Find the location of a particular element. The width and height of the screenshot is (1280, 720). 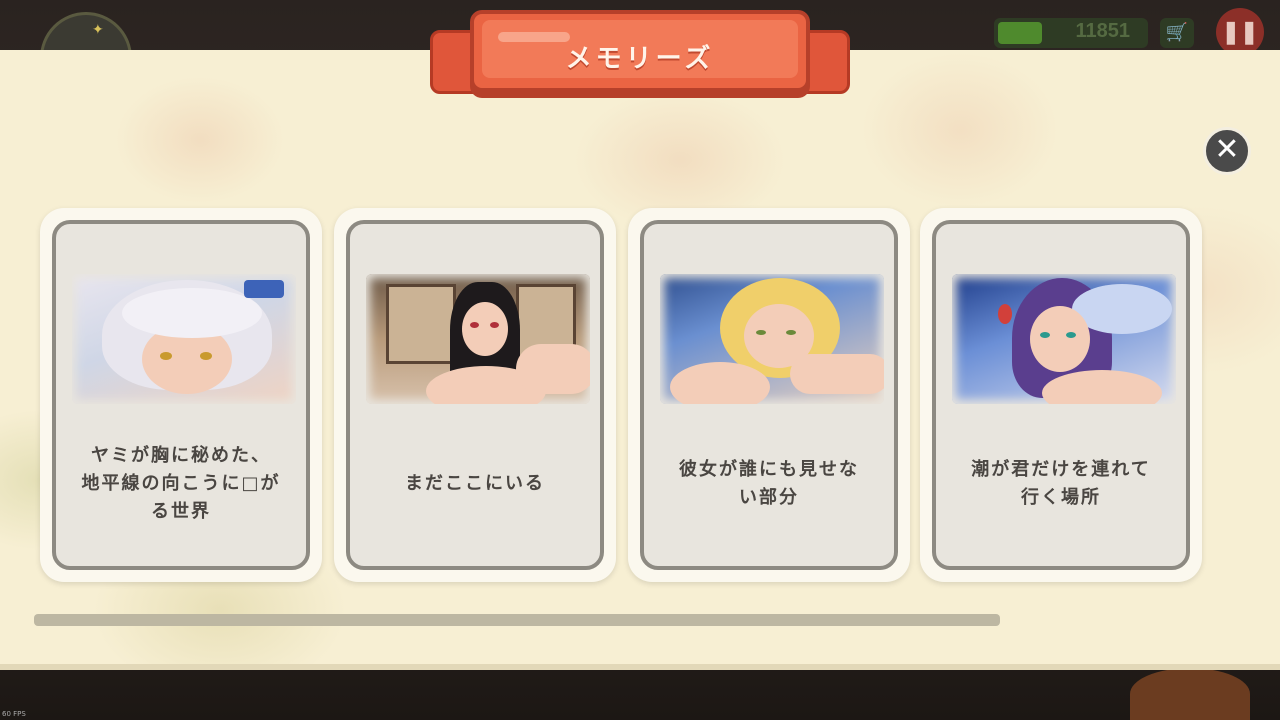

memory-caption-1: ヤミが胸に秘めた、 地平線の向こうに□が る世界 is located at coordinates (181, 483).